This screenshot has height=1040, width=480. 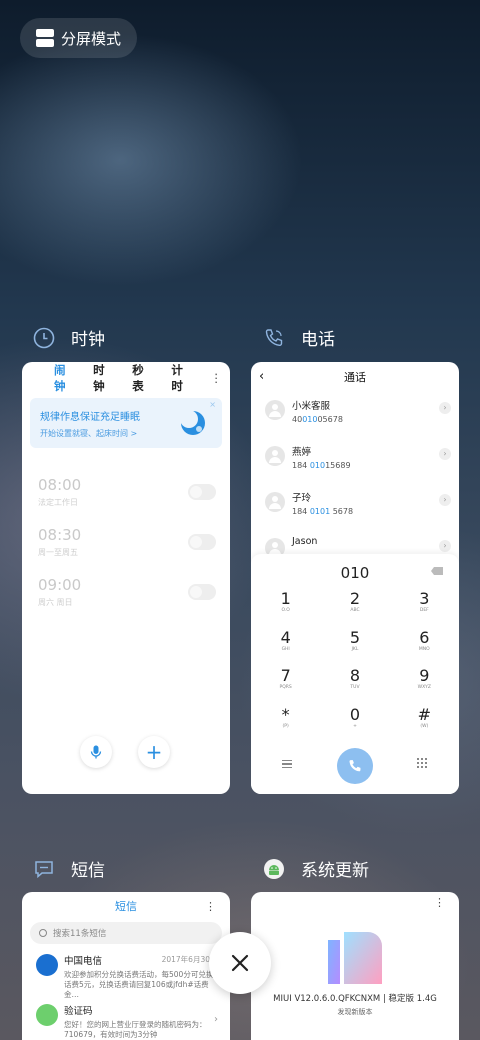 What do you see at coordinates (78, 1011) in the screenshot?
I see `message-sender: 验证码` at bounding box center [78, 1011].